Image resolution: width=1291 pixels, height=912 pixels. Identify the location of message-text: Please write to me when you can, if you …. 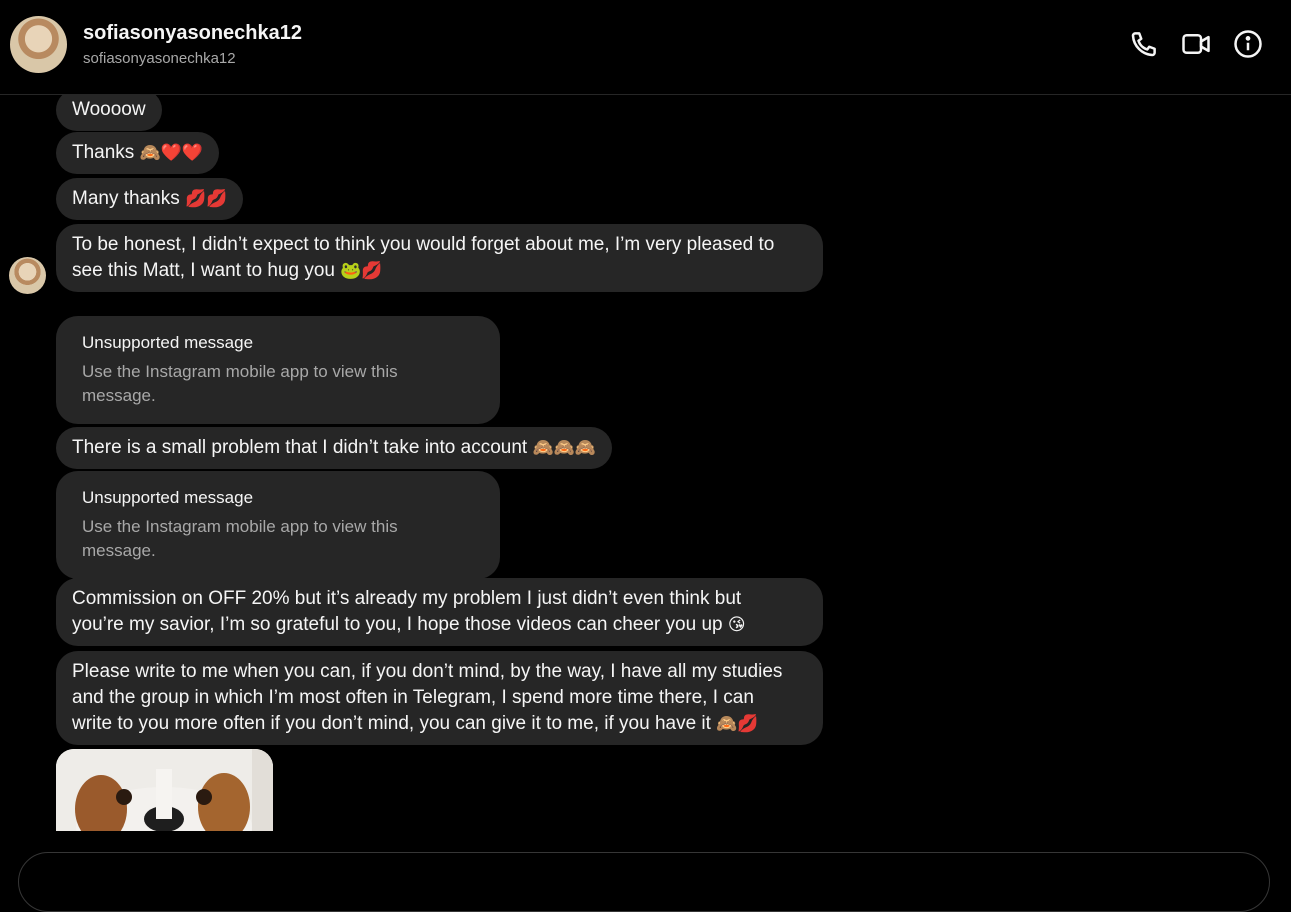
(427, 671).